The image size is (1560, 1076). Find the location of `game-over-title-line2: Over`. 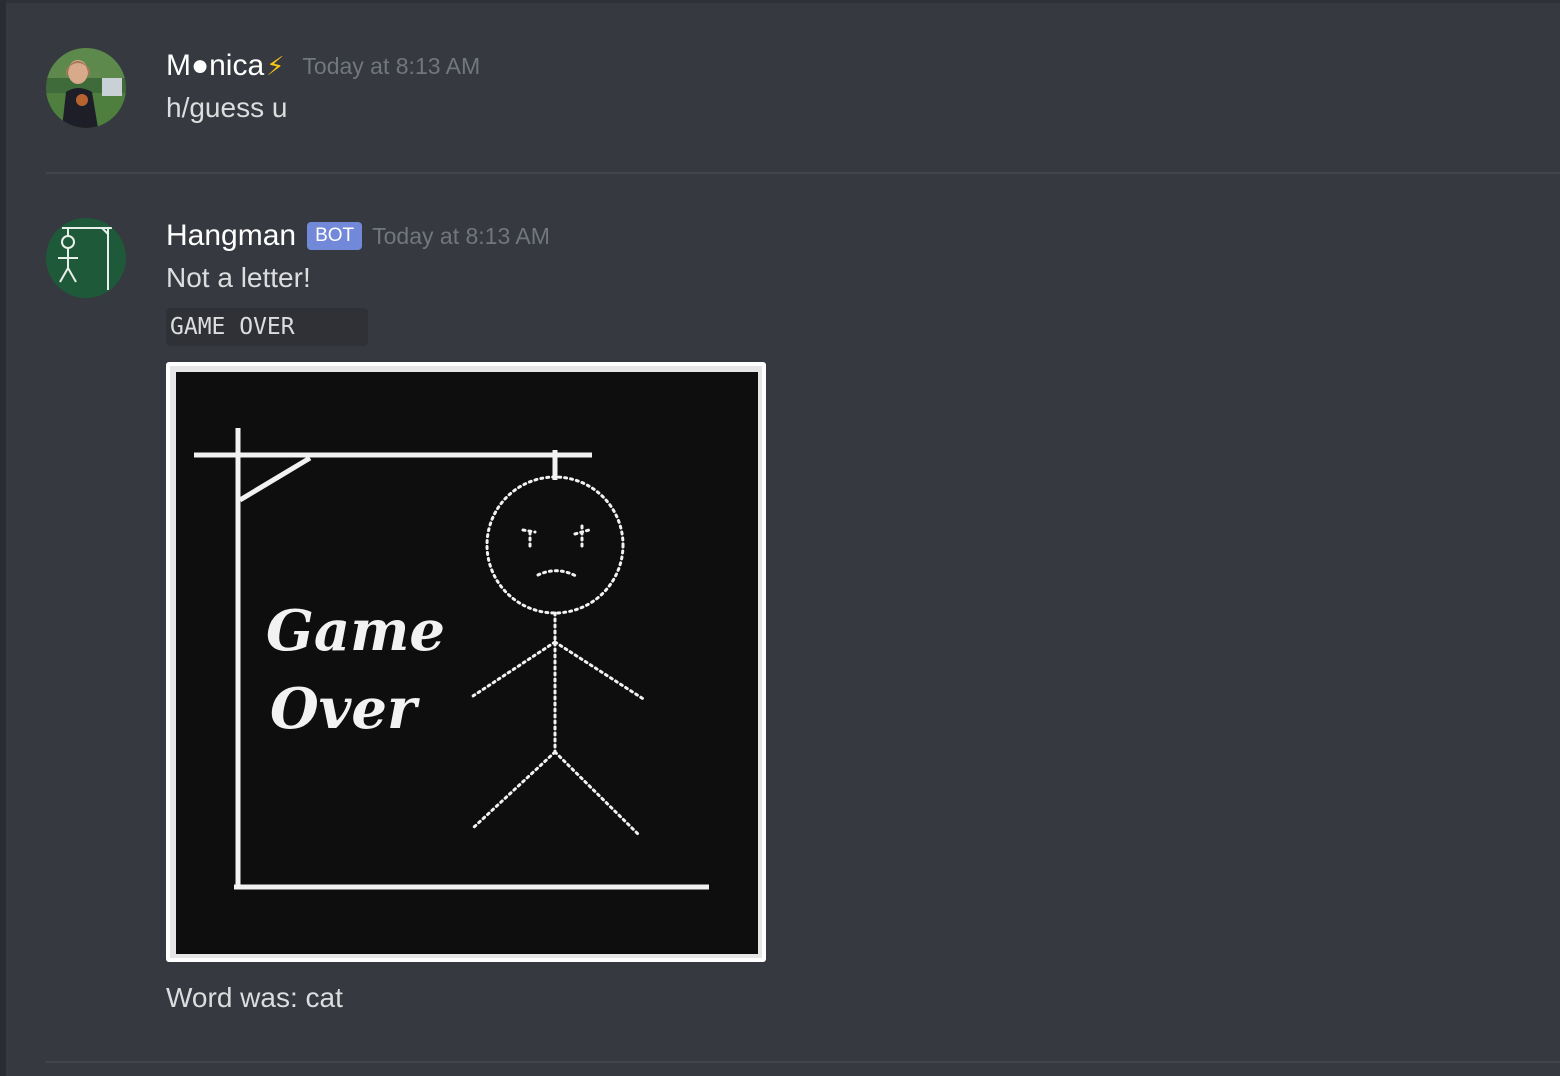

game-over-title-line2: Over is located at coordinates (345, 709).